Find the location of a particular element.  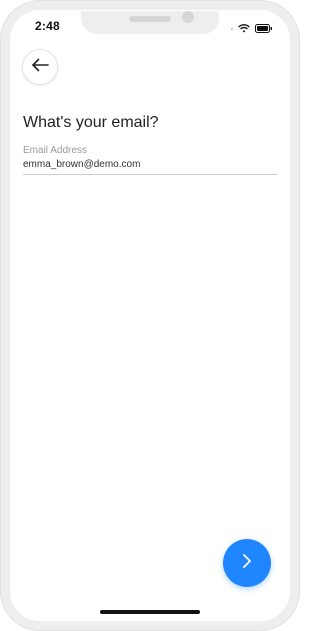

arrow-left-icon is located at coordinates (40, 67).